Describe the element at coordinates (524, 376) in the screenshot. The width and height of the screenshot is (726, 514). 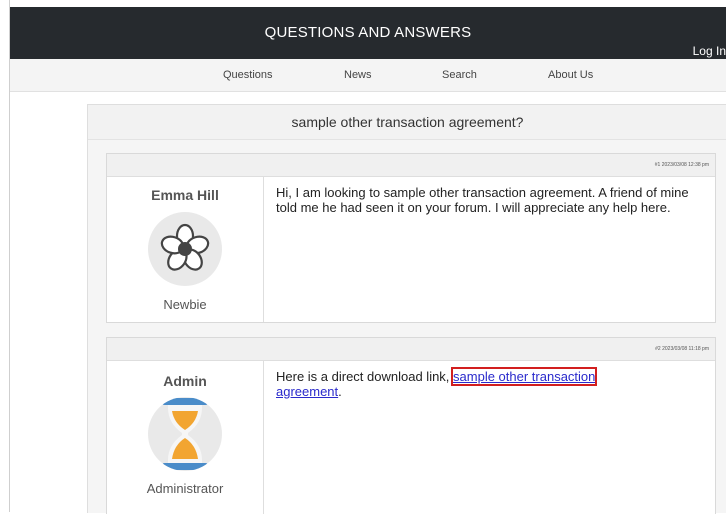
I see `download-link: sample other transaction` at that location.